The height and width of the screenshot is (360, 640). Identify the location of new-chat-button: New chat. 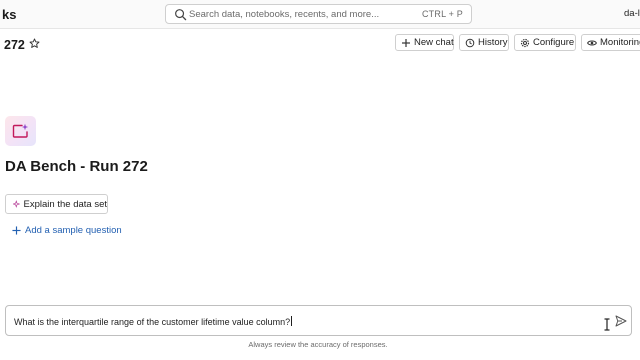
(424, 42).